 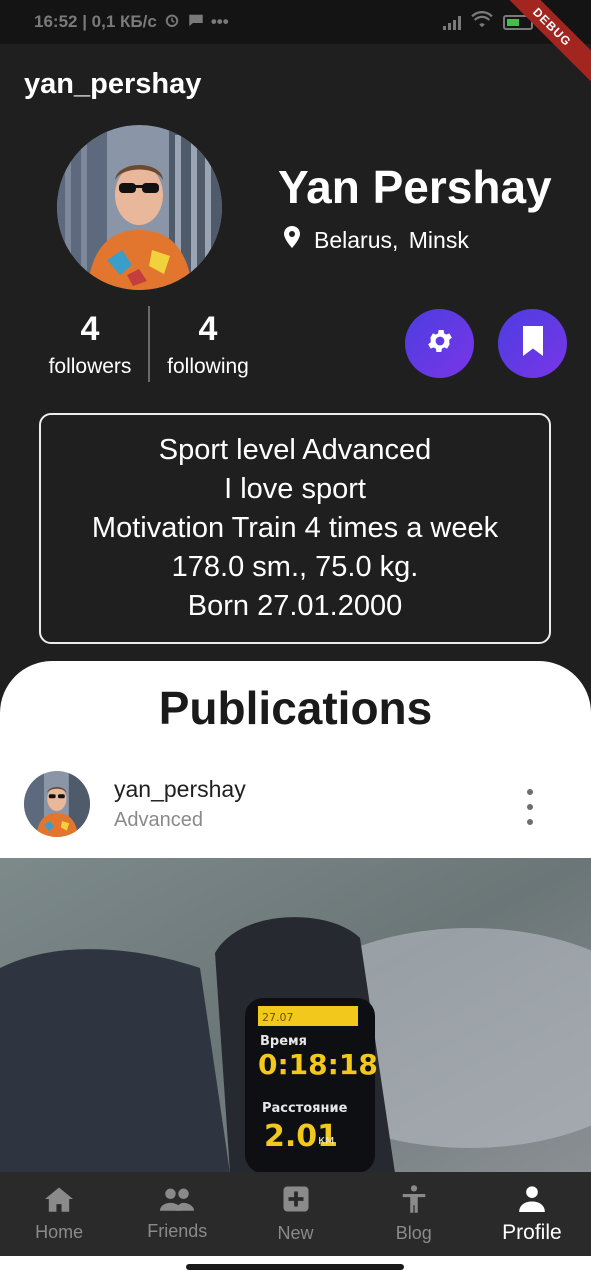 What do you see at coordinates (208, 366) in the screenshot?
I see `following-label: following` at bounding box center [208, 366].